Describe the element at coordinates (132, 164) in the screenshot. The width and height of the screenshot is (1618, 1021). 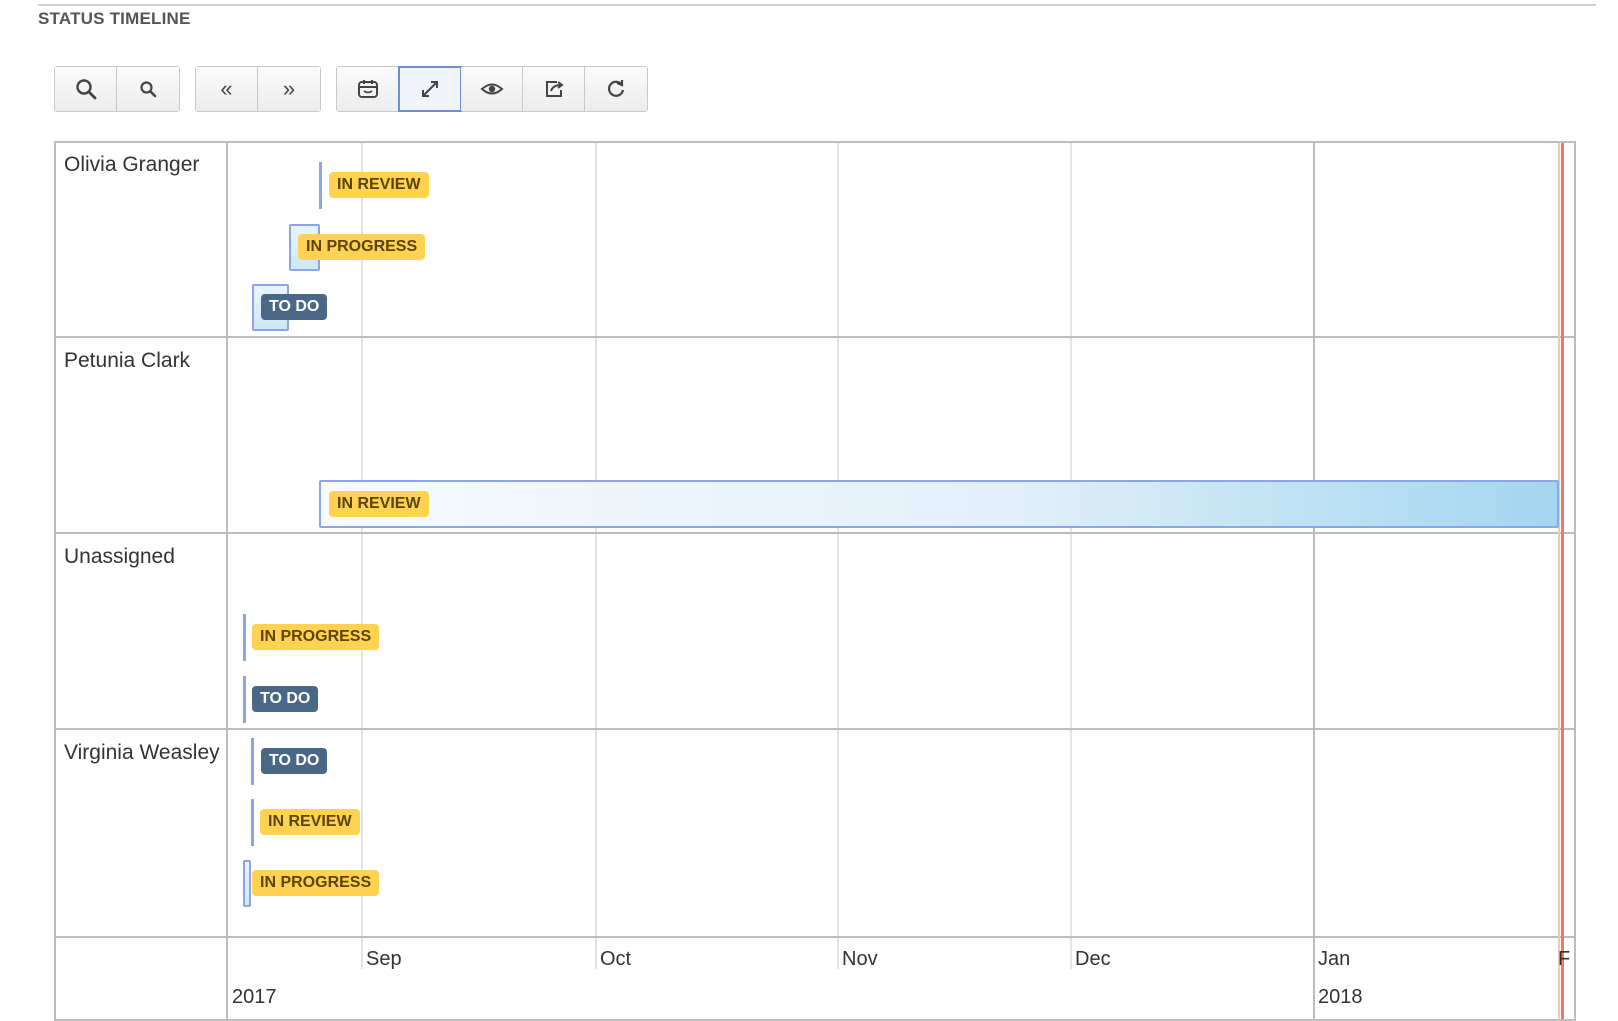
I see `row-label-olivia-granger: Olivia Granger` at that location.